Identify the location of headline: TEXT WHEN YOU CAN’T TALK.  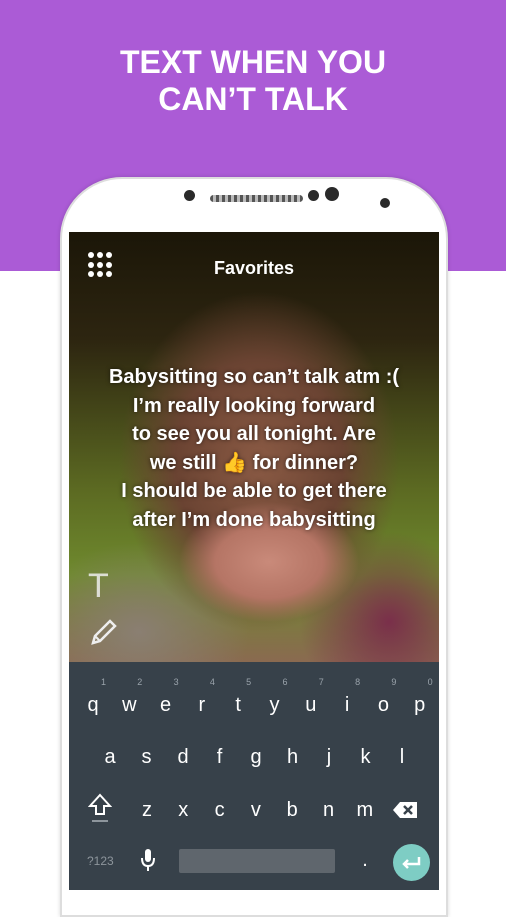
(253, 81).